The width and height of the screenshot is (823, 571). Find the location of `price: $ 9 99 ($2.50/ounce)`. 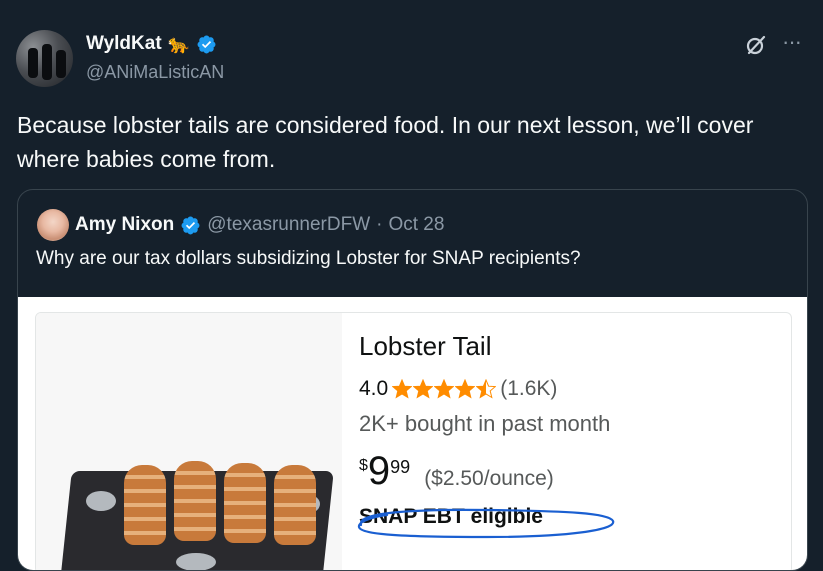

price: $ 9 99 ($2.50/ounce) is located at coordinates (456, 471).